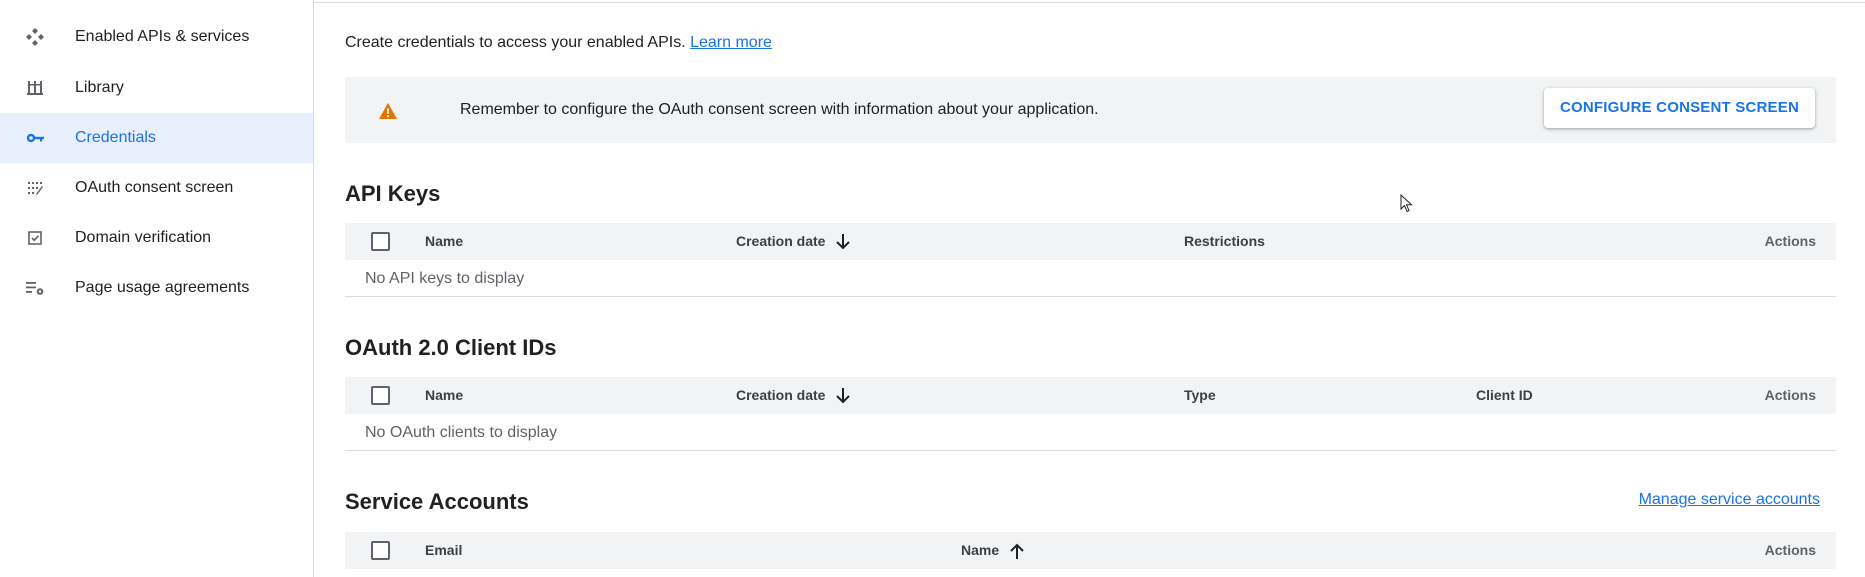 This screenshot has width=1865, height=577. What do you see at coordinates (445, 278) in the screenshot?
I see `empty-message: No API keys to display` at bounding box center [445, 278].